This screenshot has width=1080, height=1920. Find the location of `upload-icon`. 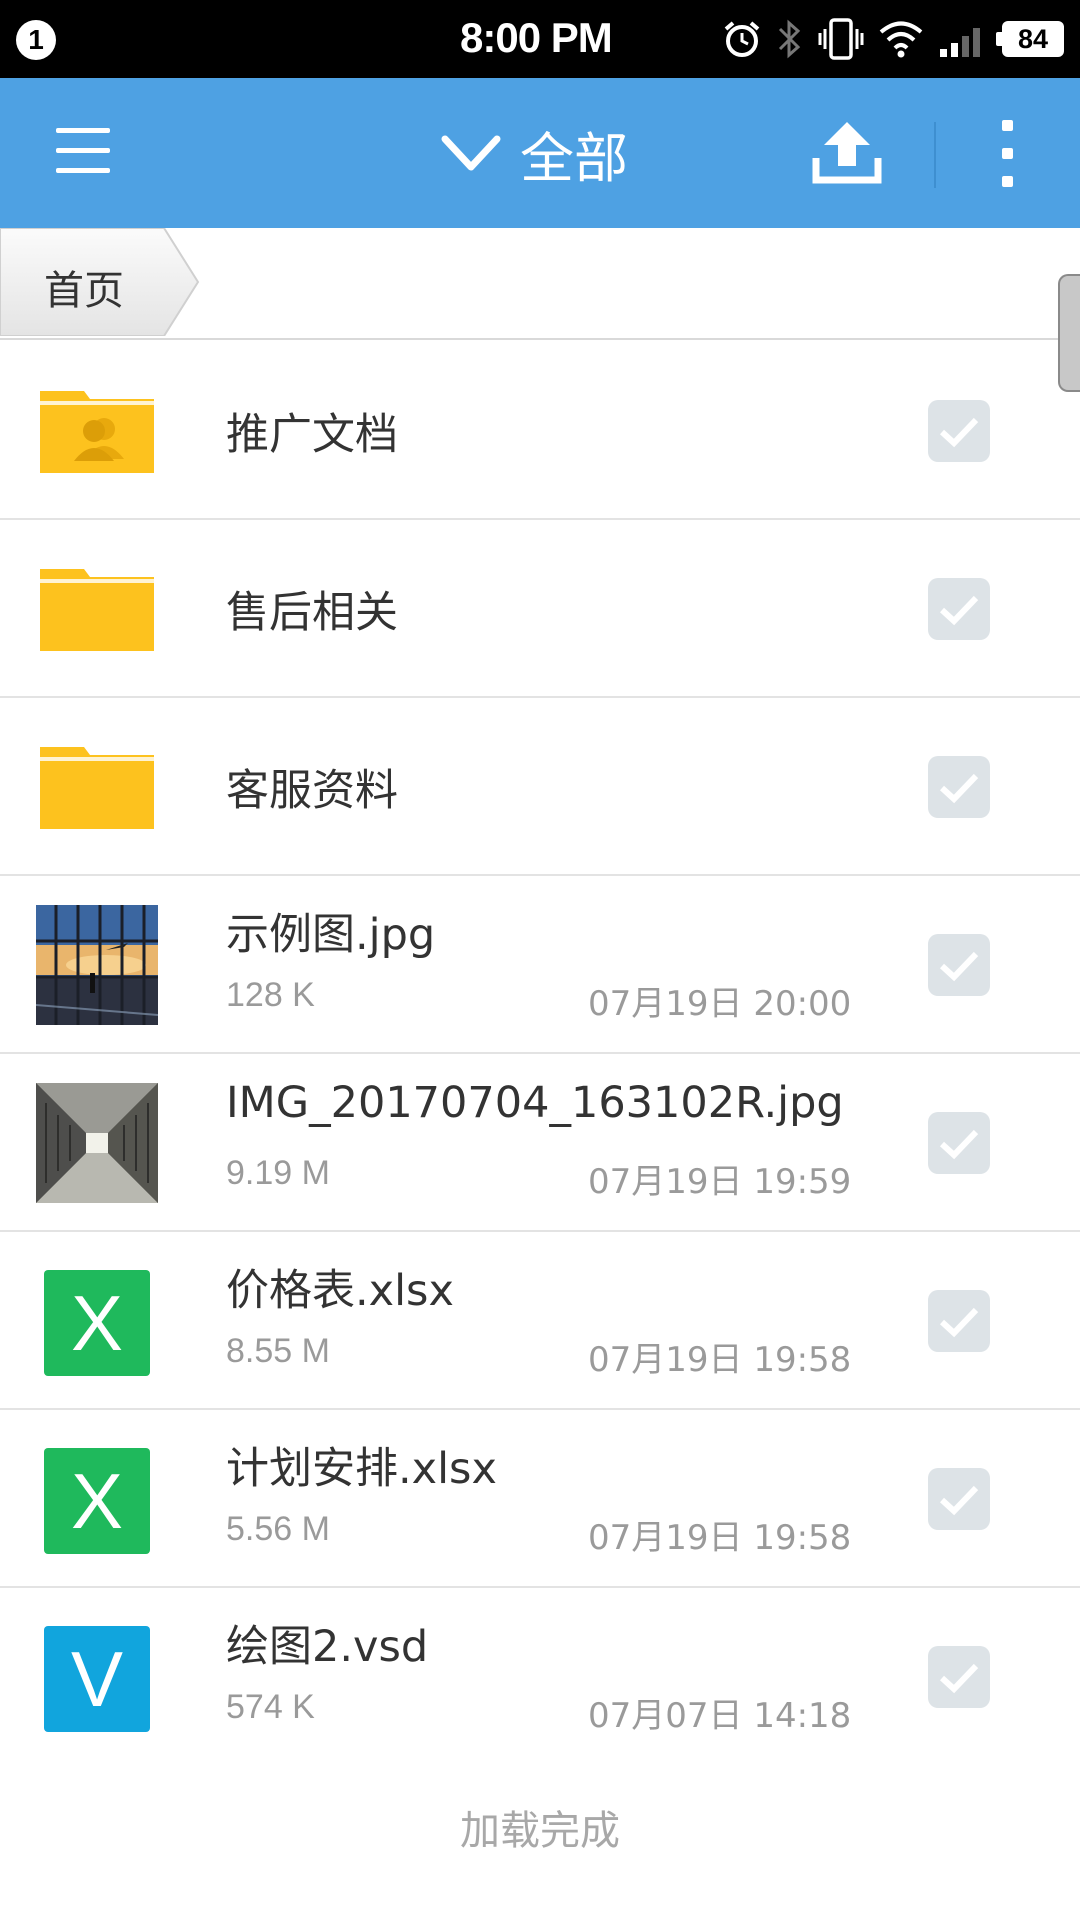

upload-icon is located at coordinates (847, 153).